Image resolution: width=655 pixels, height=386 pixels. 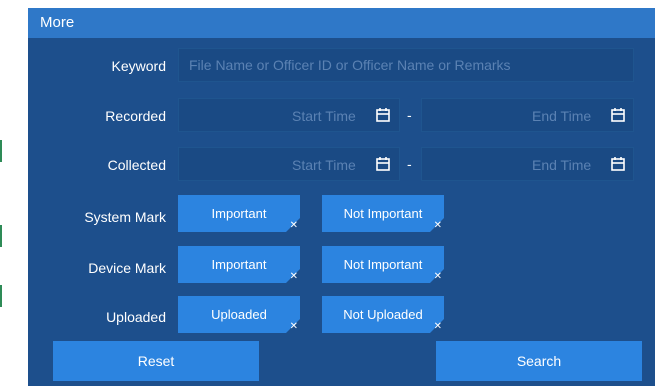 What do you see at coordinates (136, 317) in the screenshot?
I see `uploaded-label: Uploaded` at bounding box center [136, 317].